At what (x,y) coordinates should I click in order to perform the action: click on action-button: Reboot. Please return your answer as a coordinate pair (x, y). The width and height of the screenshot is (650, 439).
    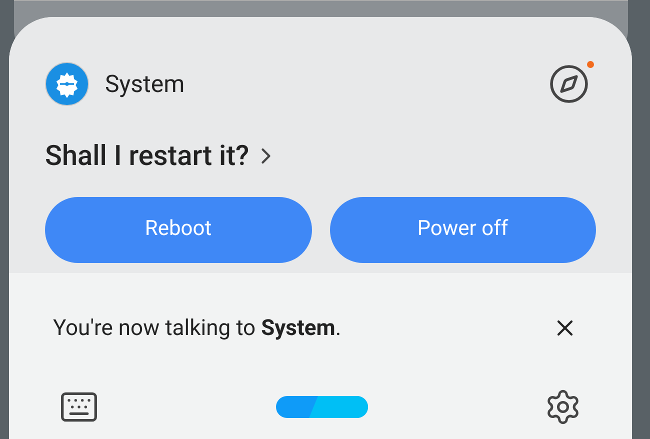
    Looking at the image, I should click on (178, 230).